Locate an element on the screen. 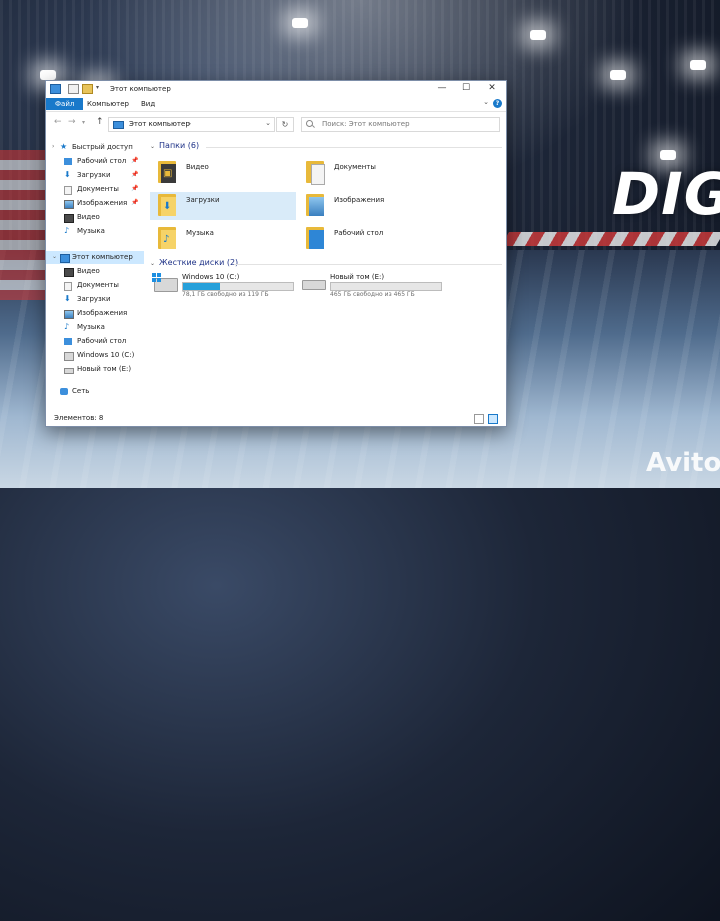  breadcrumb-chevron-icon: › is located at coordinates (189, 123).